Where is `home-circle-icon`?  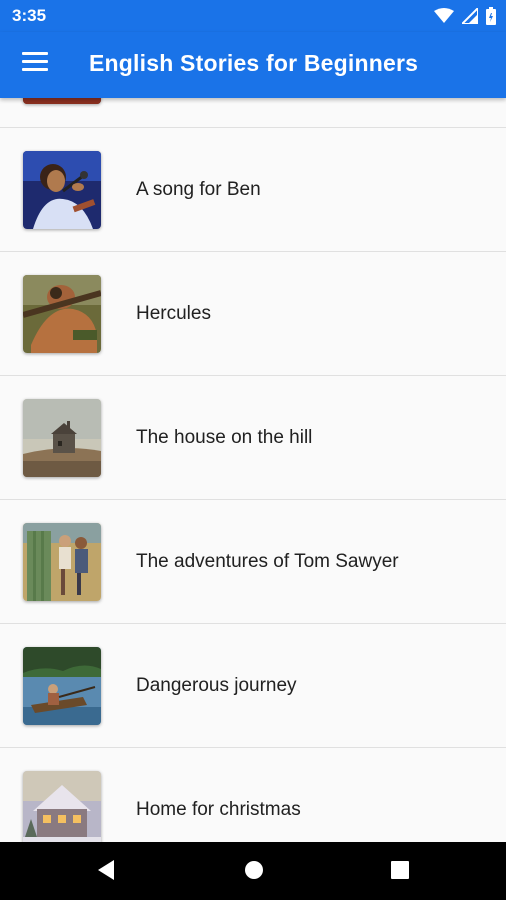
home-circle-icon is located at coordinates (254, 870).